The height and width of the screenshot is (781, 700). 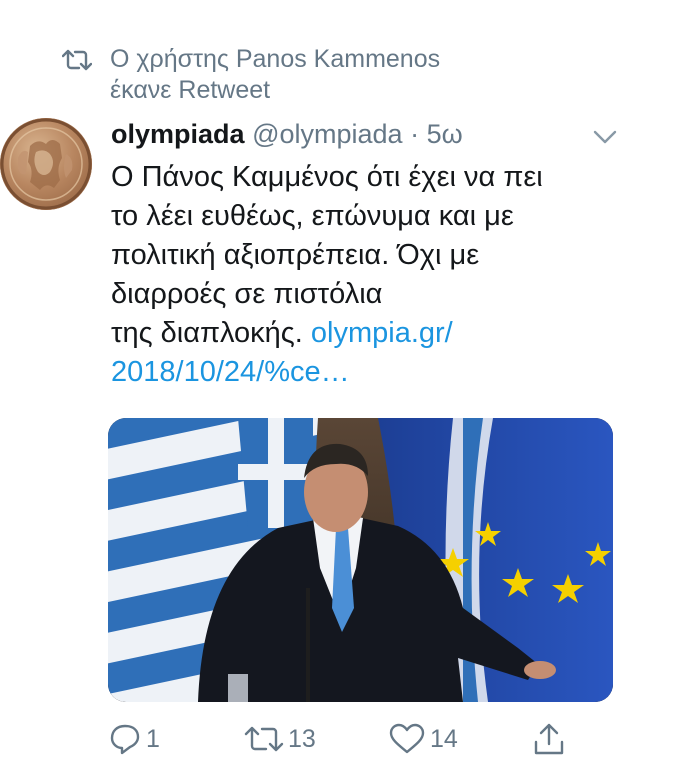 I want to click on reply-button: 1, so click(x=134, y=739).